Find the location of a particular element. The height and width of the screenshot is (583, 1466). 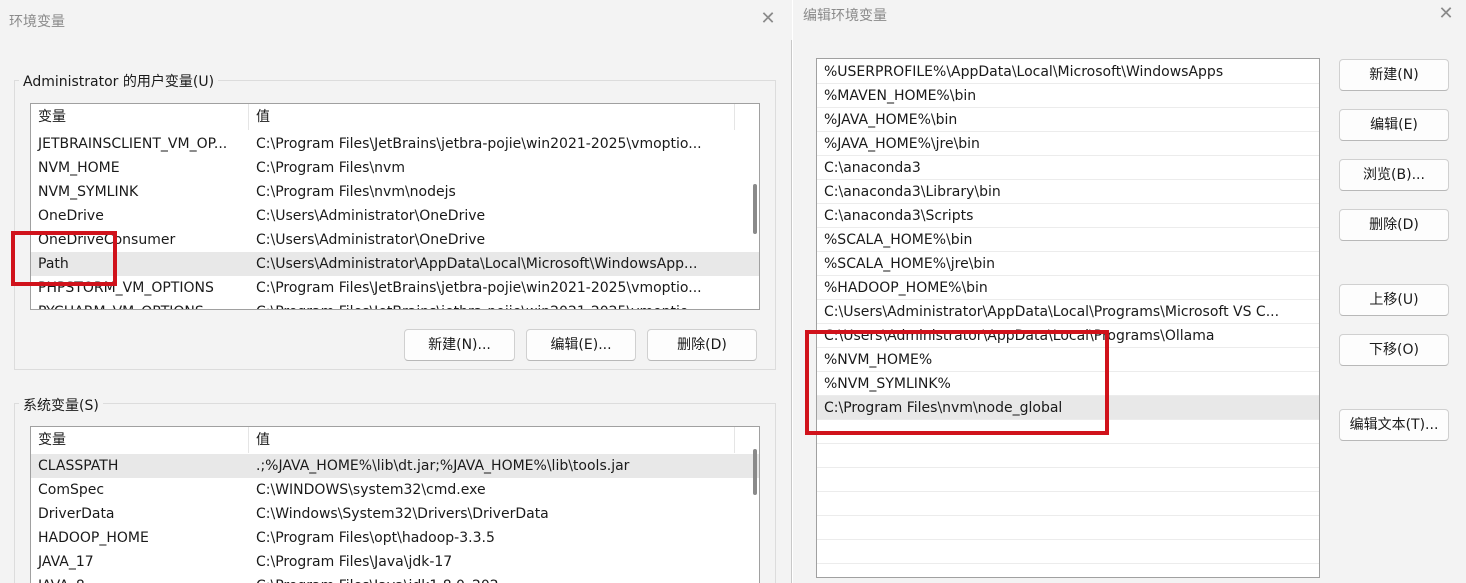

list-item: %SCALA_HOME%\jre\bin is located at coordinates (1068, 264).